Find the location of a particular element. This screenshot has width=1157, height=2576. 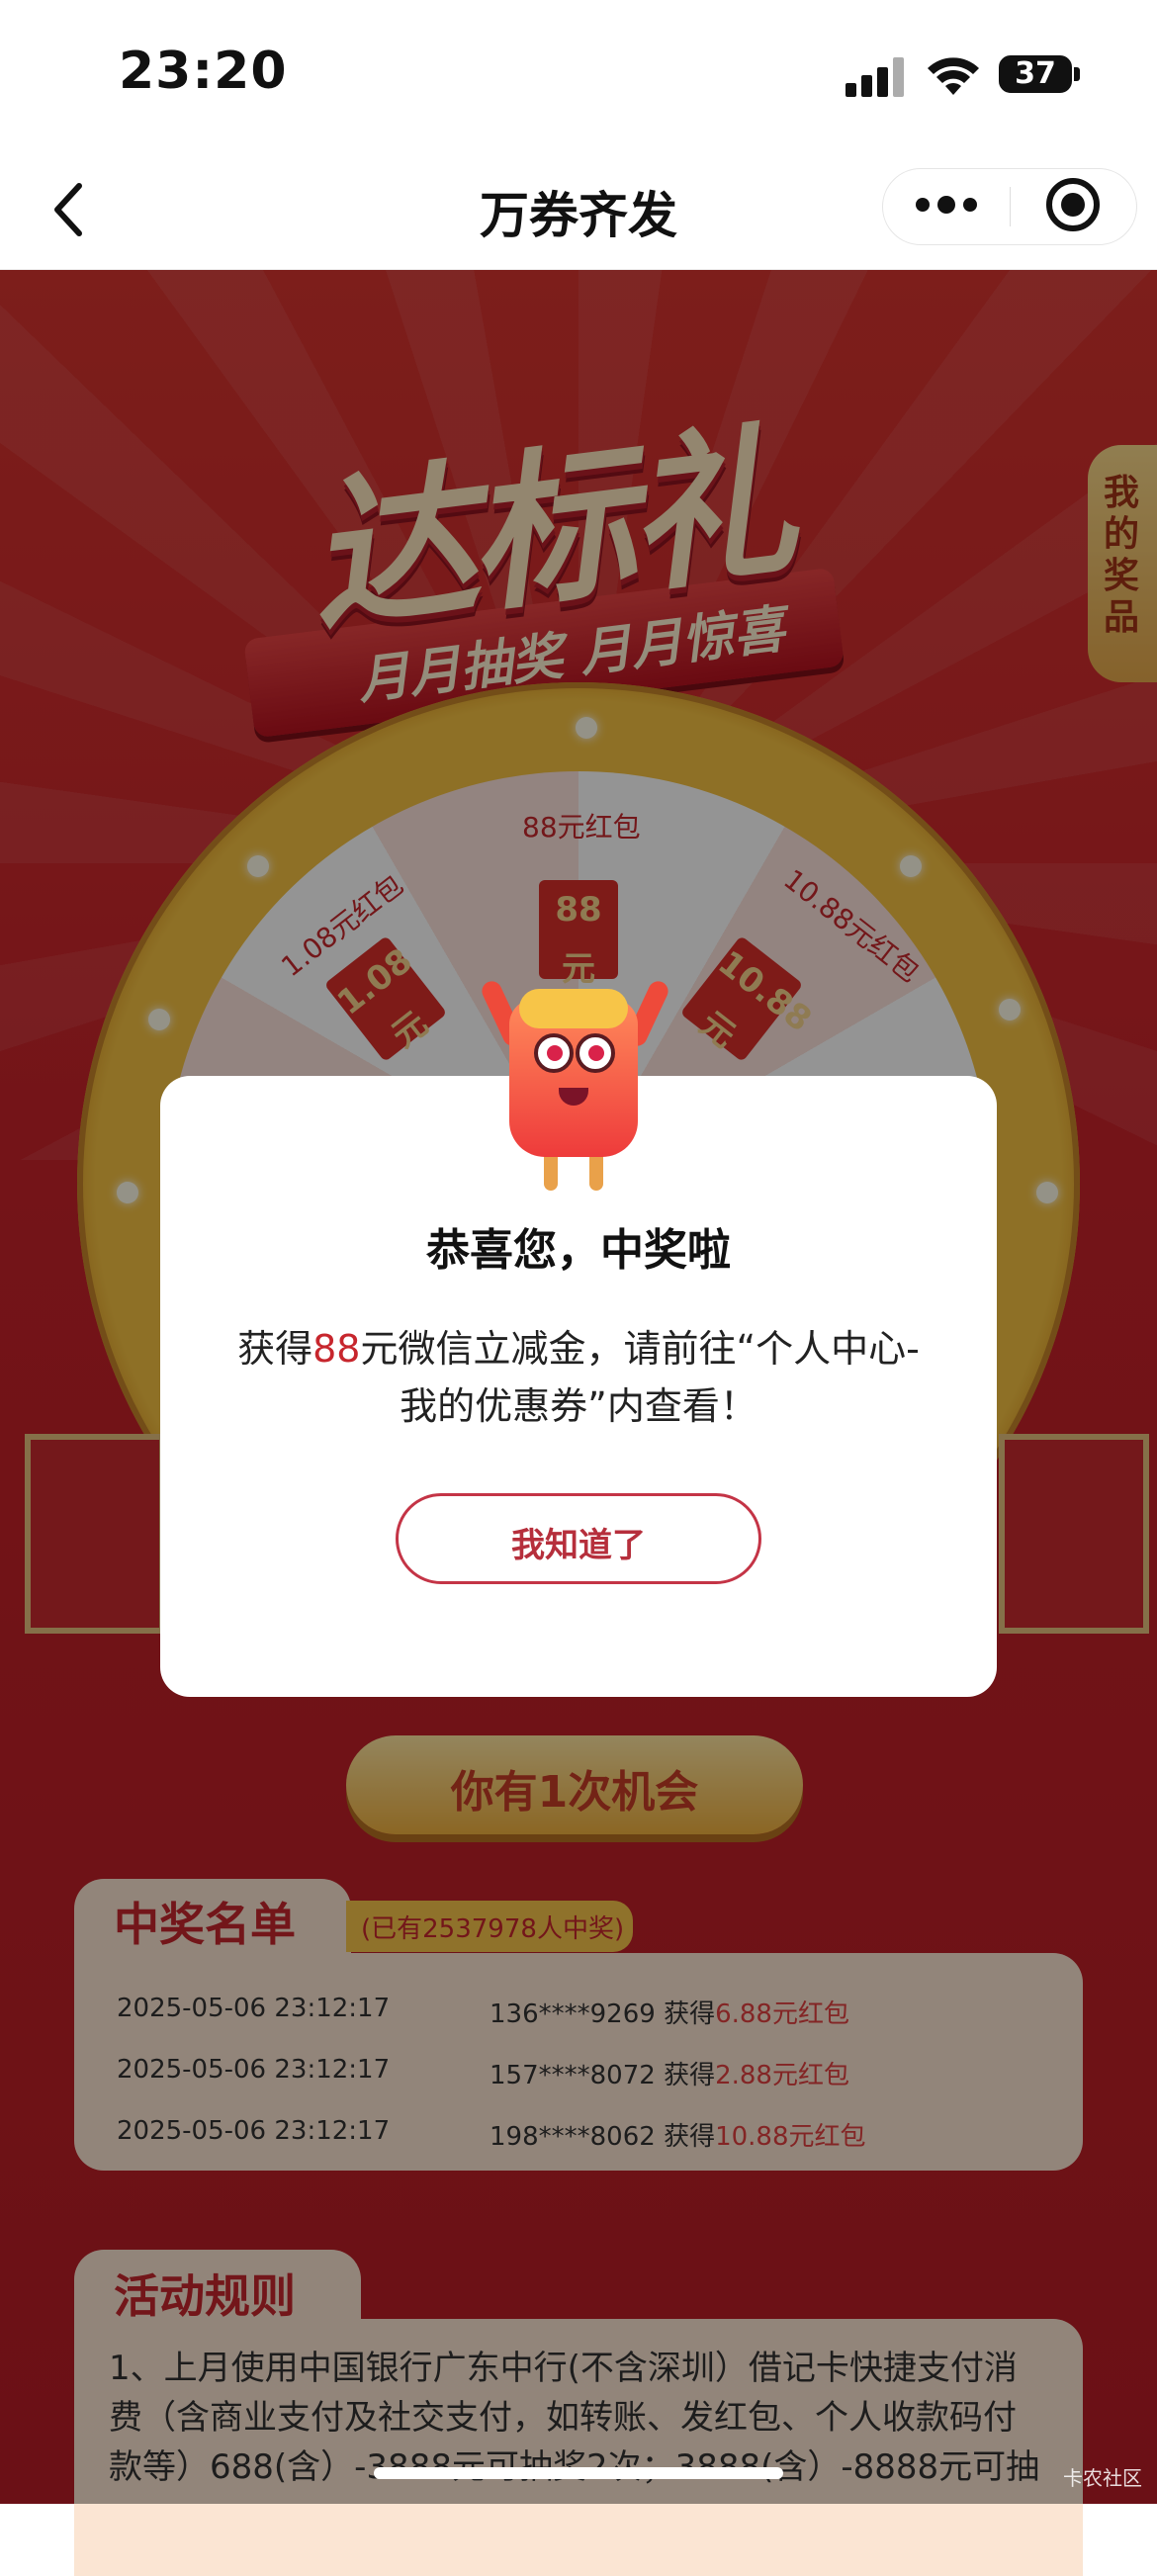

status-time: 23:20 is located at coordinates (204, 71).